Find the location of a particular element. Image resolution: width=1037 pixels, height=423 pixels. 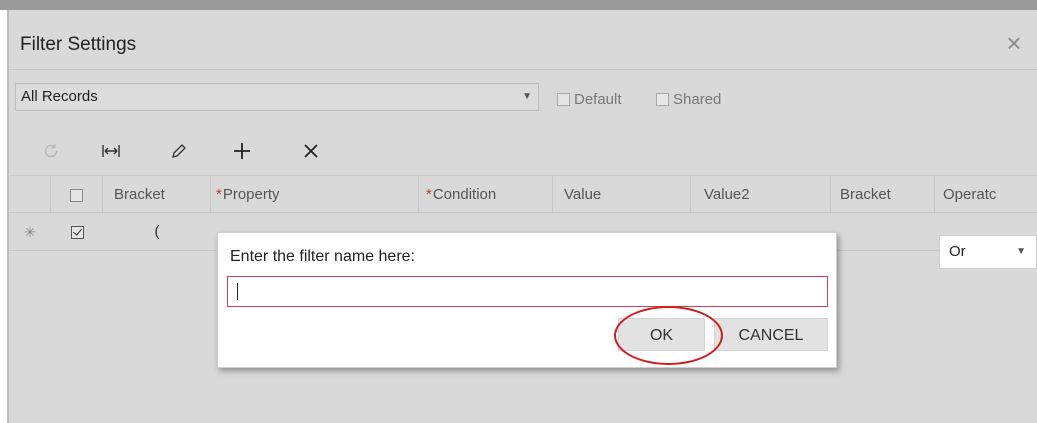

new-row-icon: ✳ is located at coordinates (30, 232).